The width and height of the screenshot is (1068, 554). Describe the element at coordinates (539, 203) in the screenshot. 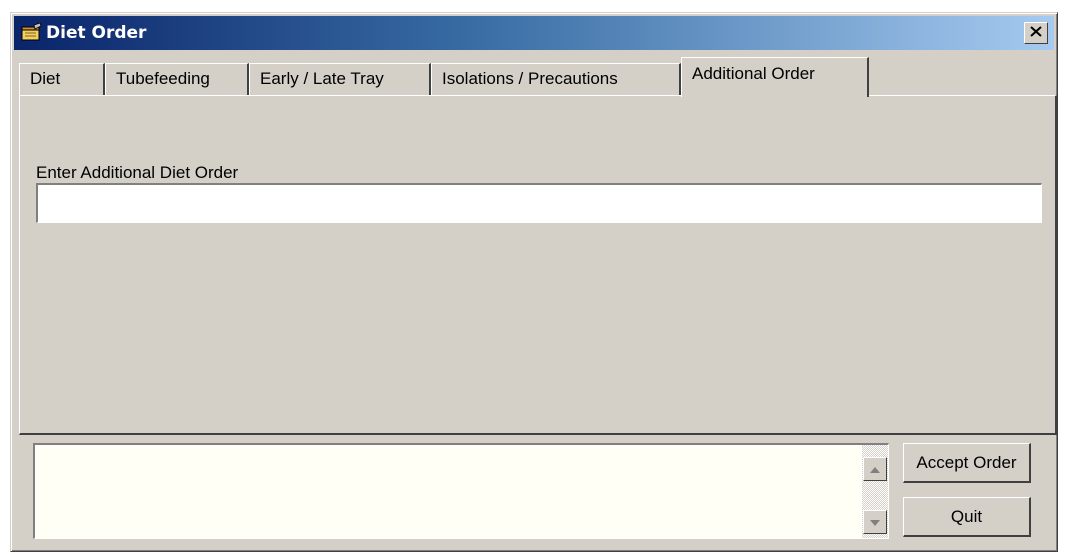

I see `additional-diet-order-input` at that location.